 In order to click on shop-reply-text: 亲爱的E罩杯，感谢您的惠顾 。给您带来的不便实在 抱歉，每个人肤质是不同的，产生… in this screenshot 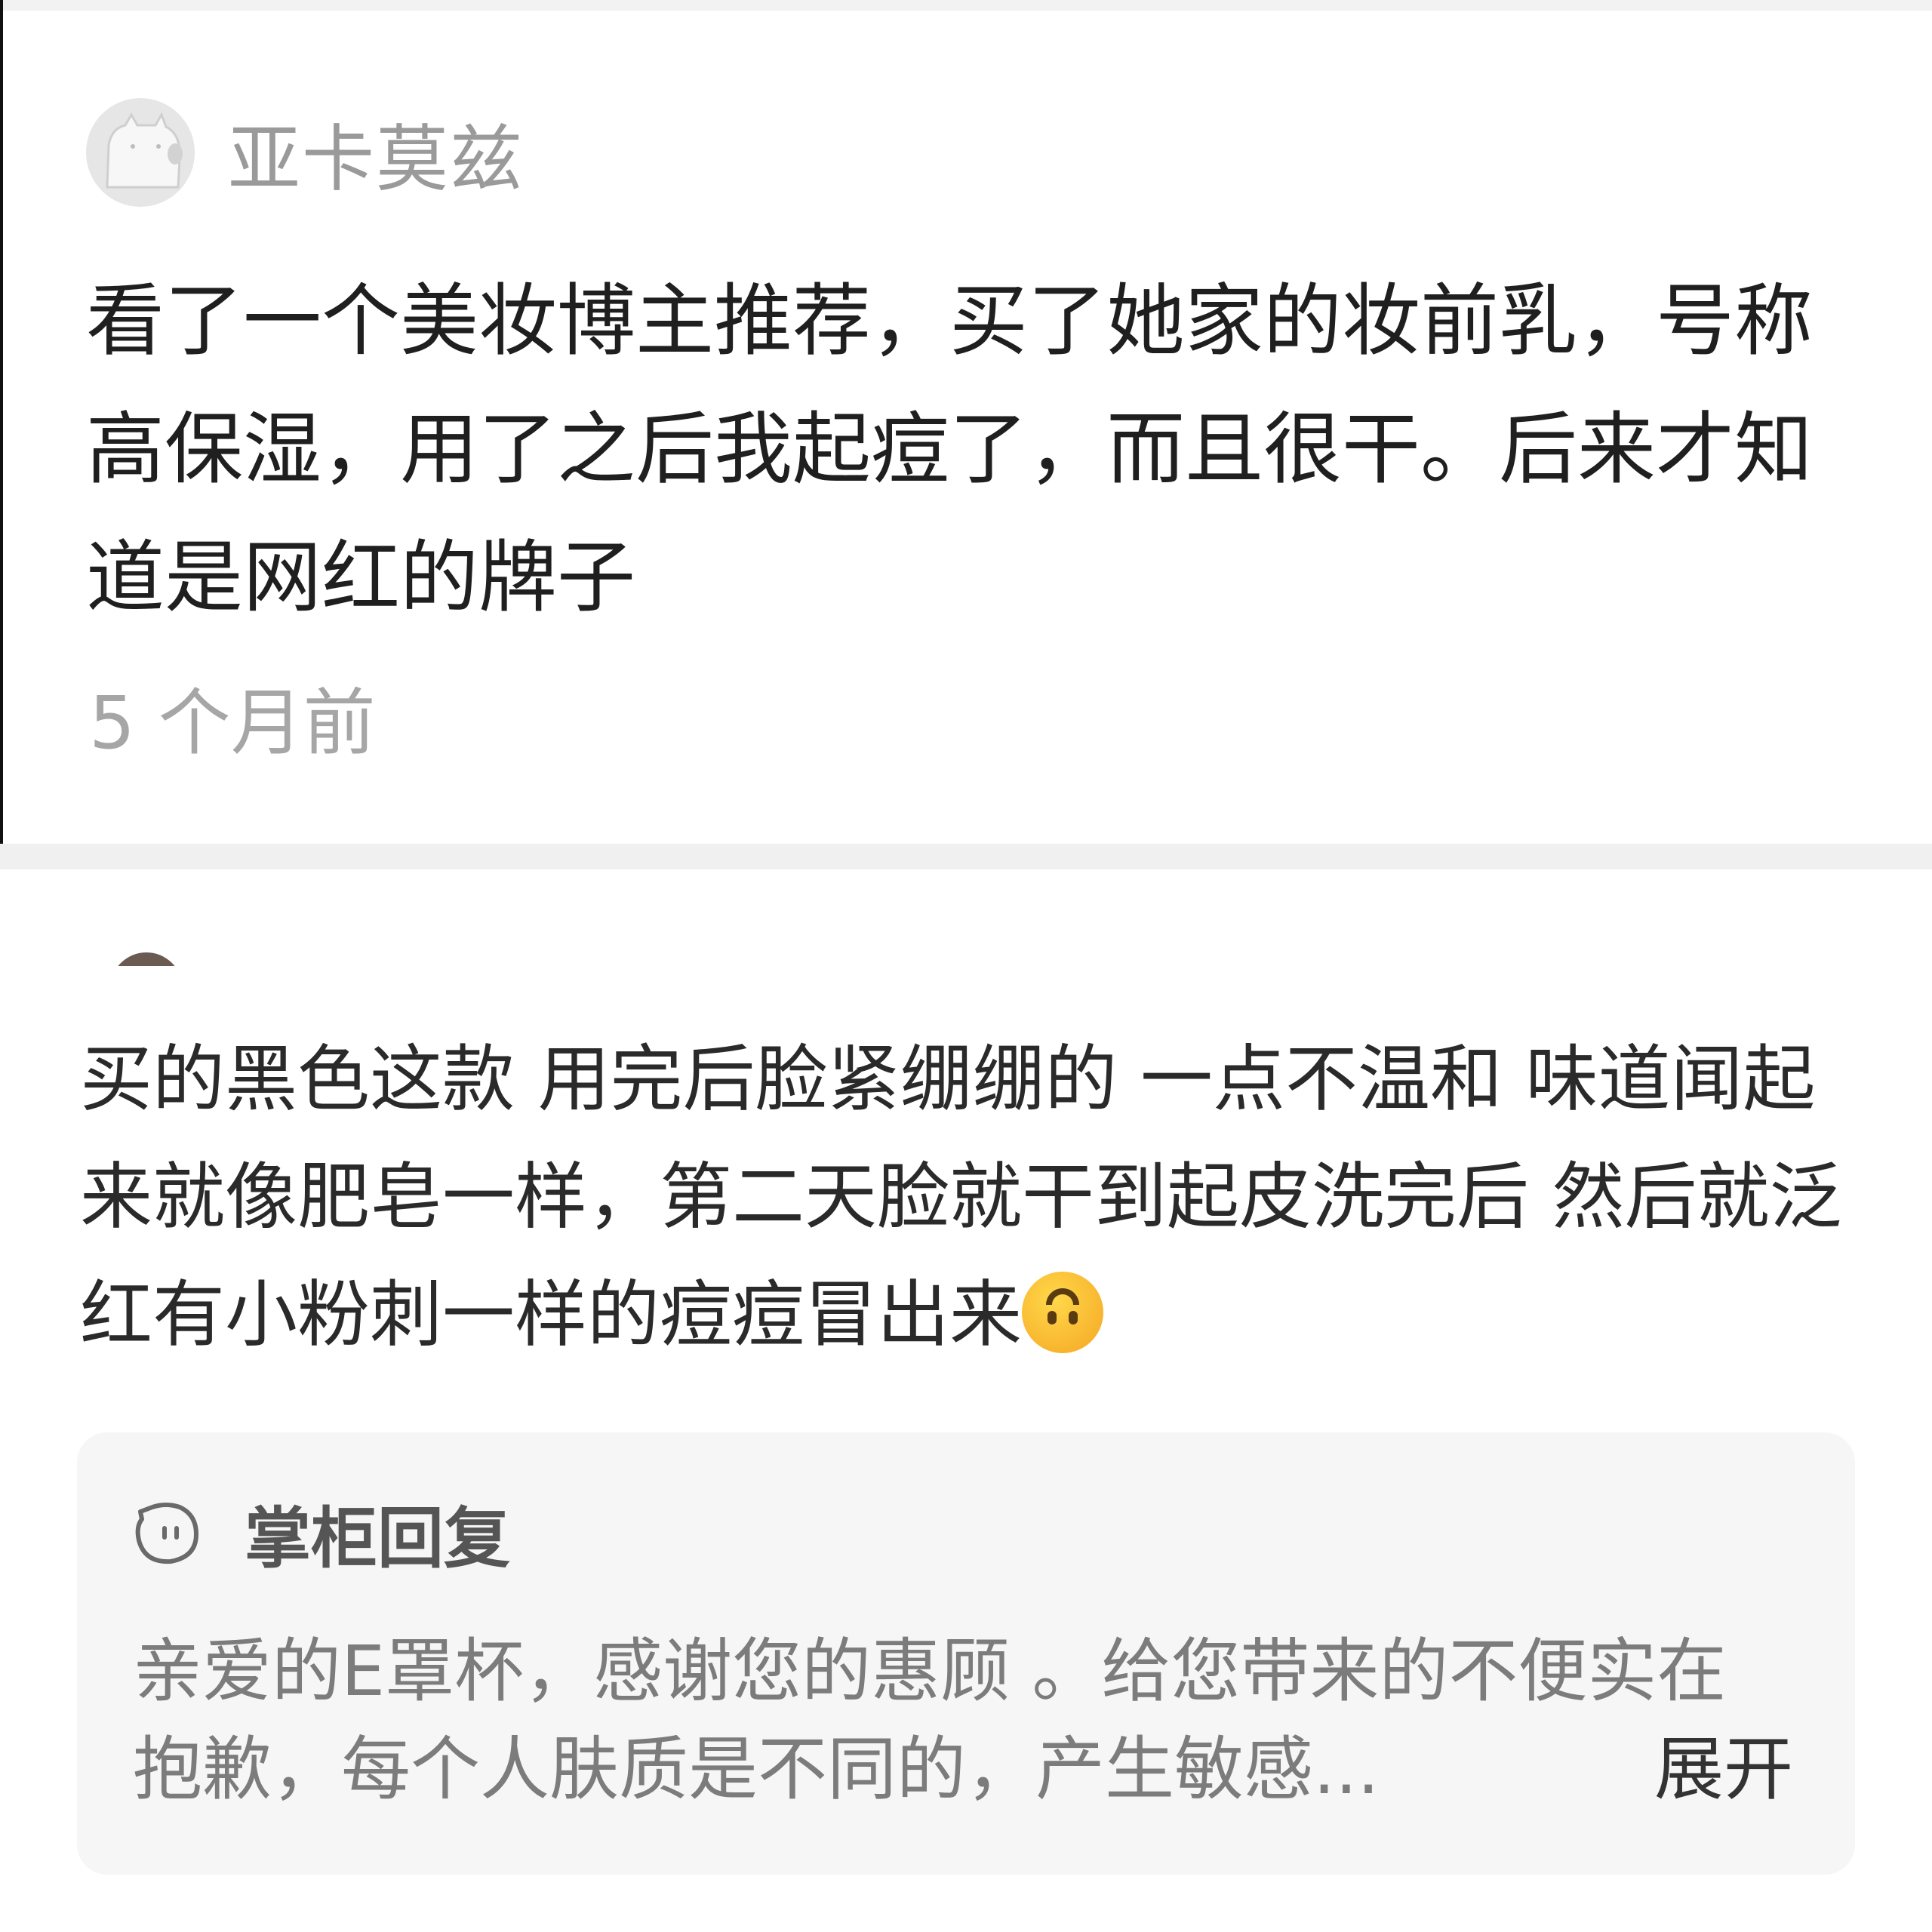, I will do `click(963, 1721)`.